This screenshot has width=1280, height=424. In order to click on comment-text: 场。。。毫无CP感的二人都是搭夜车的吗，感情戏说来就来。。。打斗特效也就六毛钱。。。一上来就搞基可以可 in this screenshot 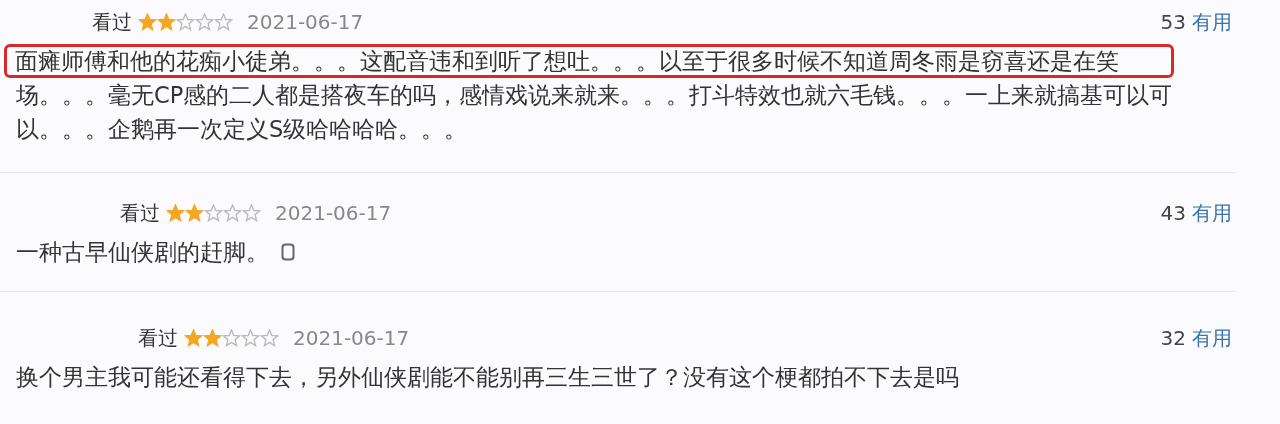, I will do `click(594, 95)`.